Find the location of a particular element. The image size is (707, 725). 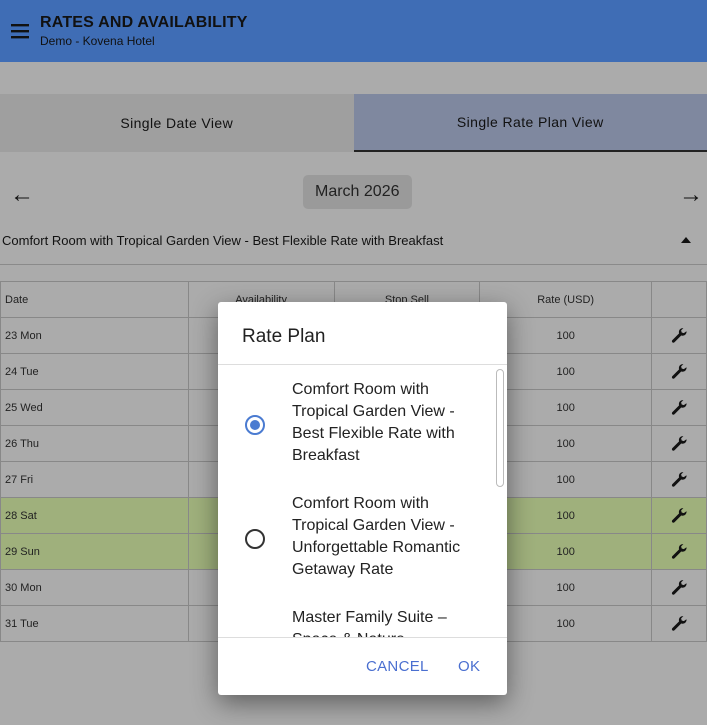

hotel-name: Demo - Kovena Hotel is located at coordinates (97, 41).